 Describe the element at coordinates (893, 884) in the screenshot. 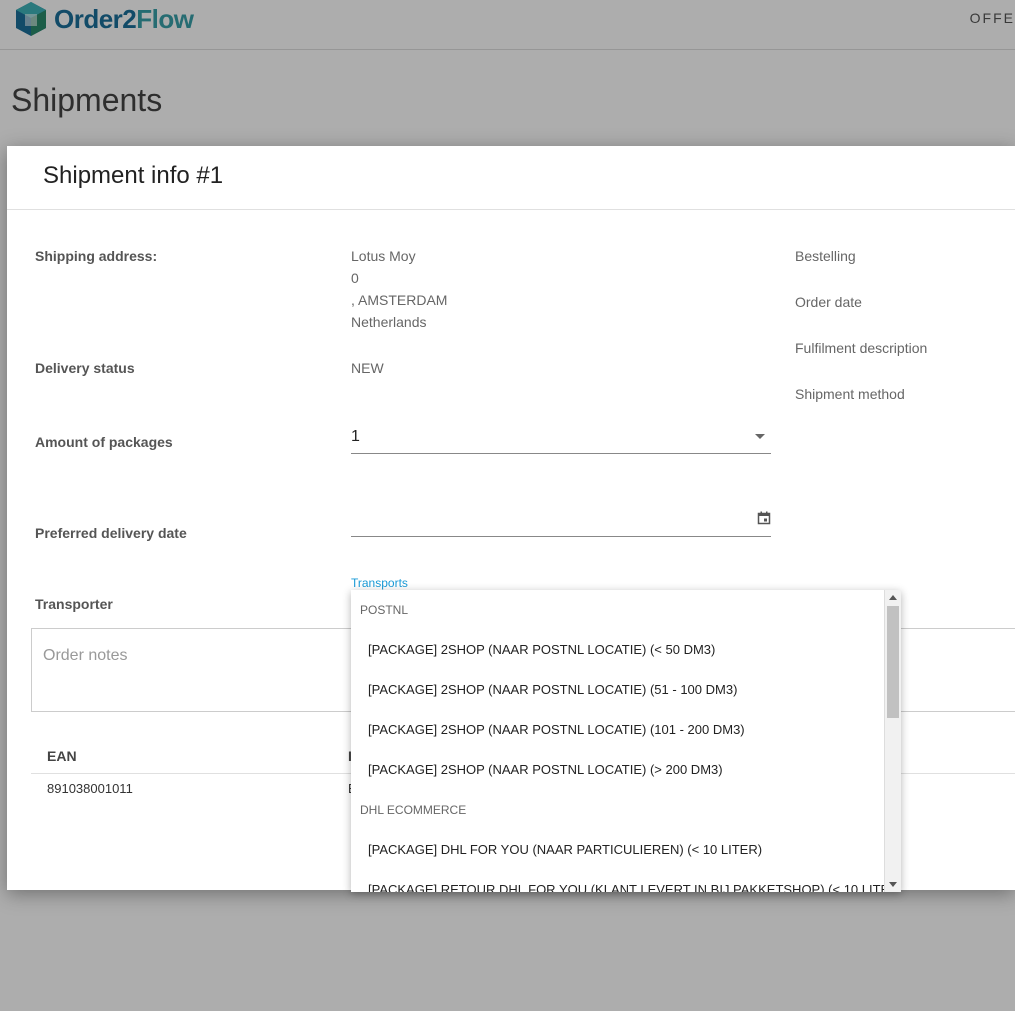

I see `scroll-down-arrow-icon` at that location.